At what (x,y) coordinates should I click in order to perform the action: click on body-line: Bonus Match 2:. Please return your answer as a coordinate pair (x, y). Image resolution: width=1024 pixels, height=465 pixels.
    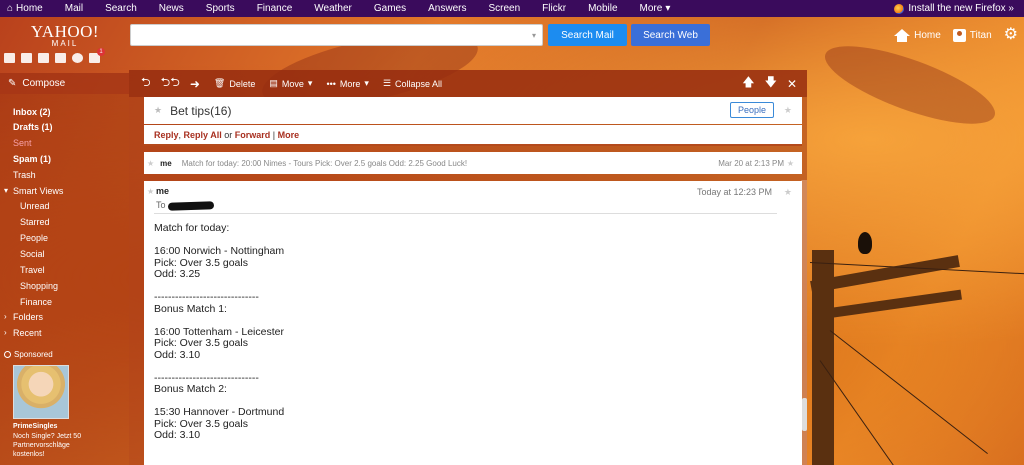
    Looking at the image, I should click on (190, 389).